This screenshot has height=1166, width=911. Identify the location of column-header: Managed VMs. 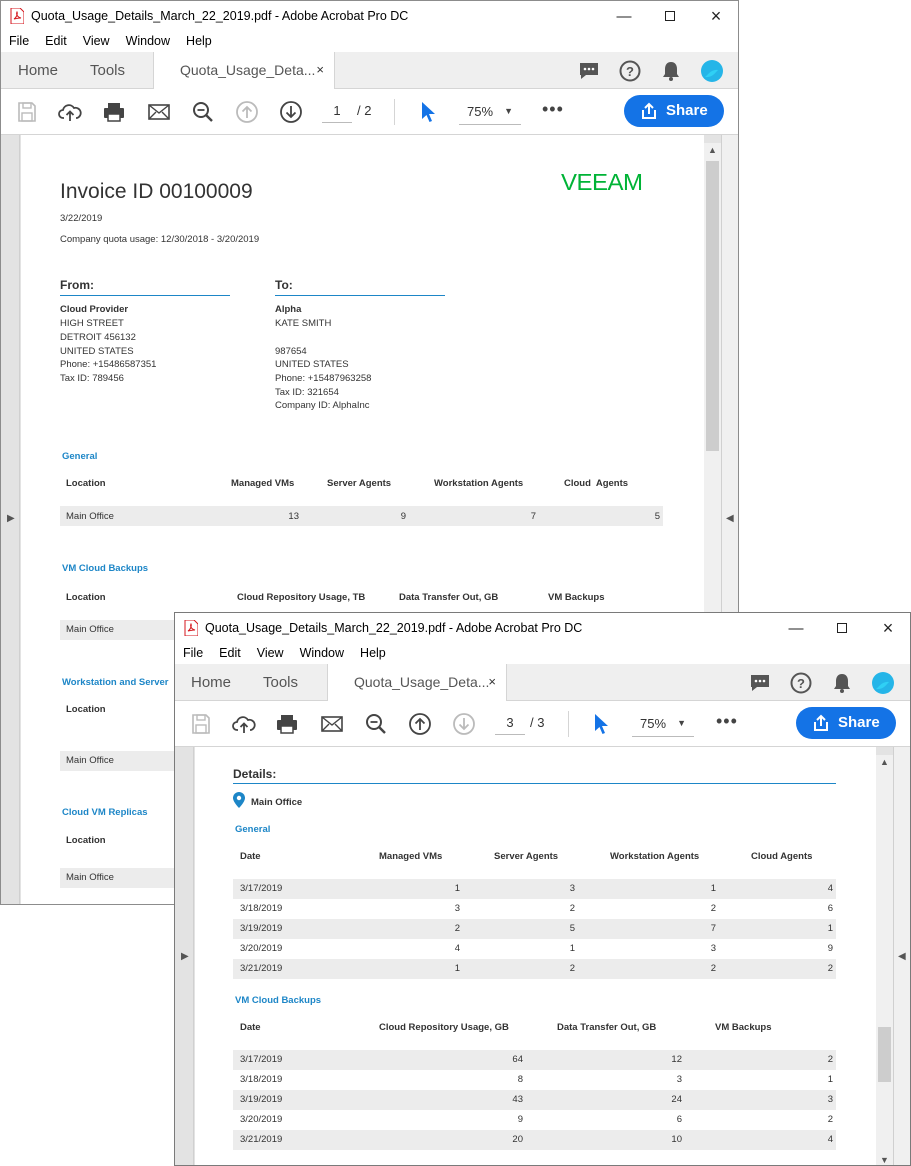
(263, 483).